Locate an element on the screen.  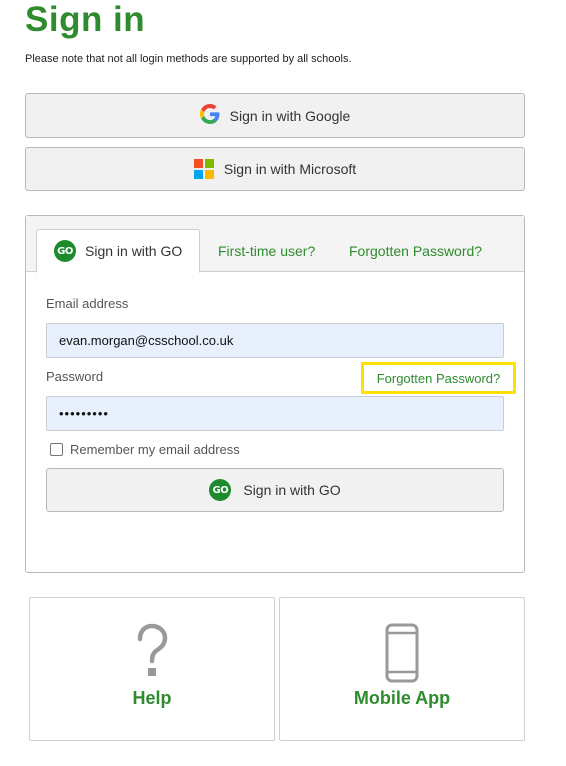
google-icon is located at coordinates (209, 115).